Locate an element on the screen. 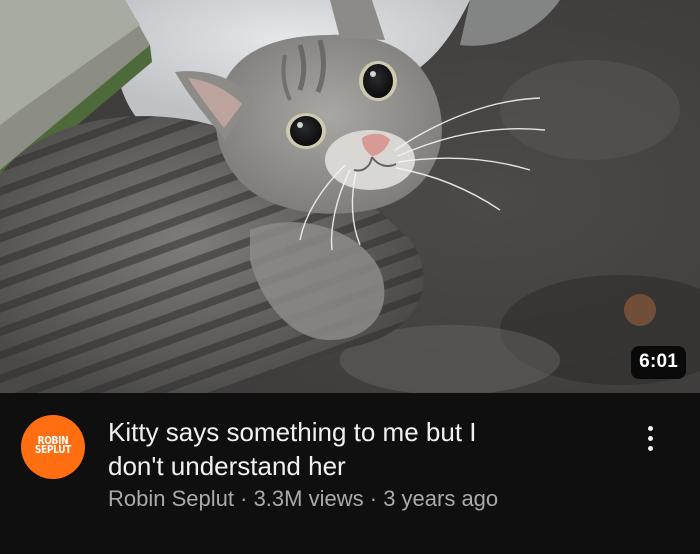 The width and height of the screenshot is (700, 554). more-vertical-icon is located at coordinates (650, 438).